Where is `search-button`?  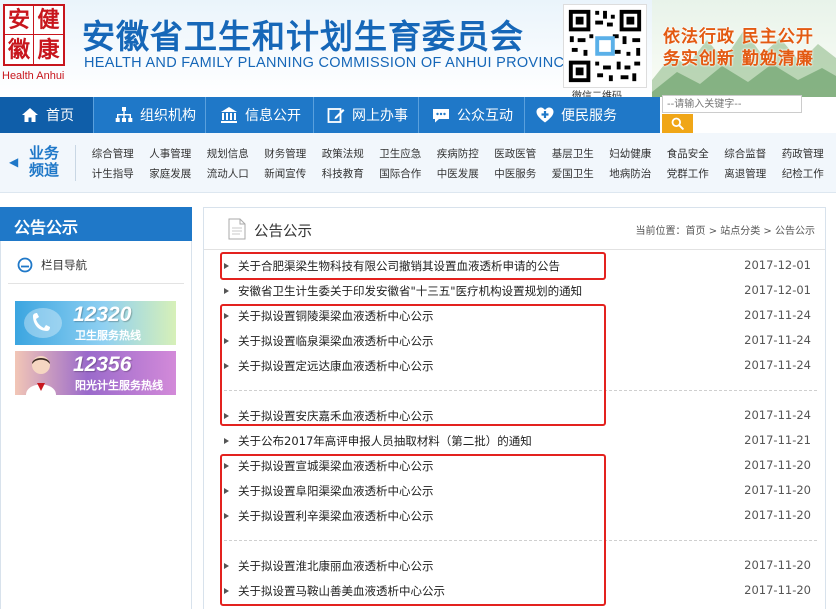
search-button is located at coordinates (677, 123).